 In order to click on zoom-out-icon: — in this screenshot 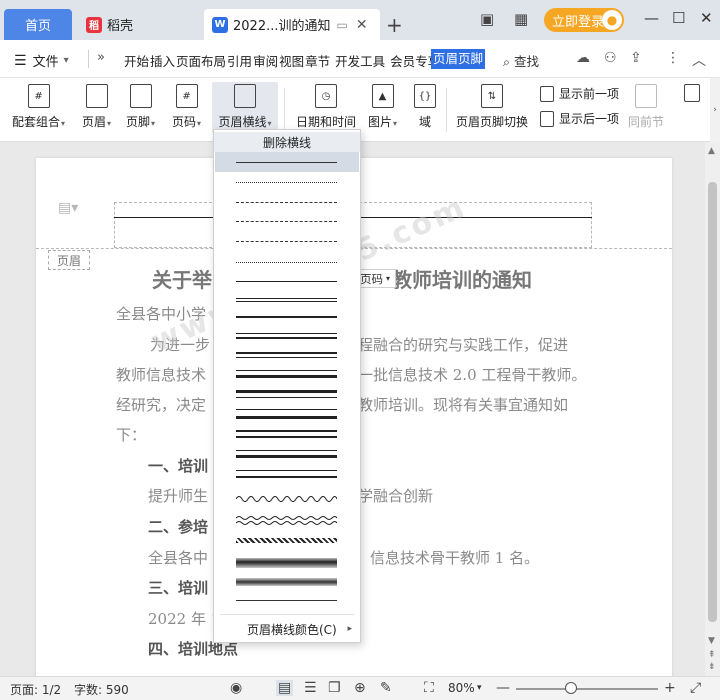, I will do `click(503, 688)`.